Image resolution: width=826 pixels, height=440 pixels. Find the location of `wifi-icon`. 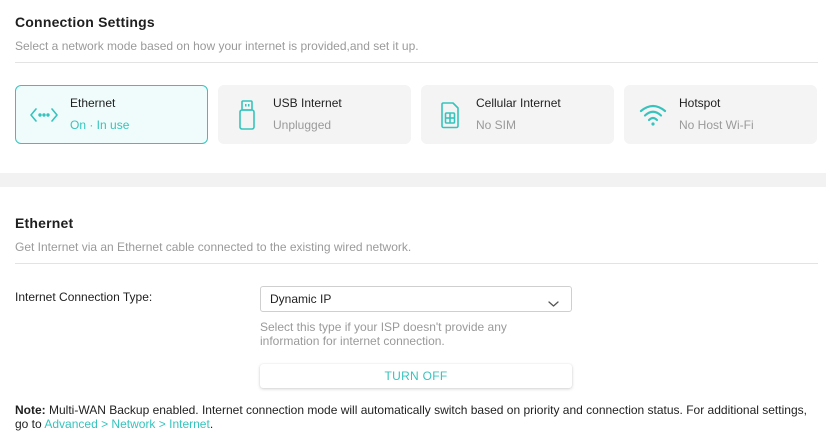

wifi-icon is located at coordinates (653, 115).